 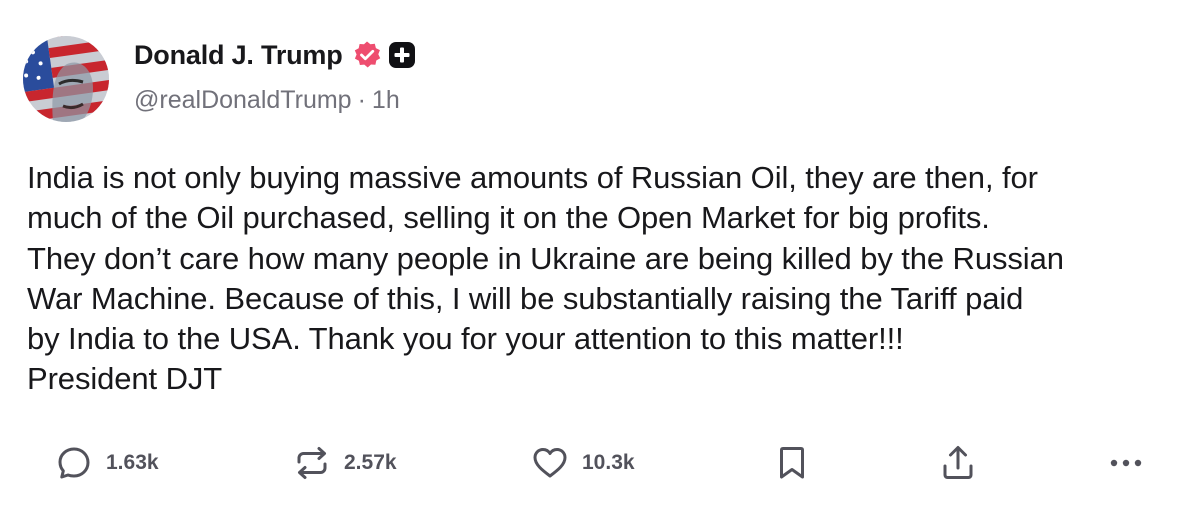 I want to click on share-button, so click(x=958, y=463).